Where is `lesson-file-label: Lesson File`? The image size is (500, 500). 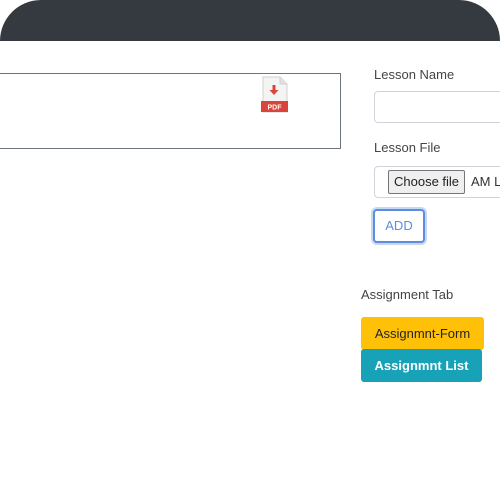 lesson-file-label: Lesson File is located at coordinates (407, 147).